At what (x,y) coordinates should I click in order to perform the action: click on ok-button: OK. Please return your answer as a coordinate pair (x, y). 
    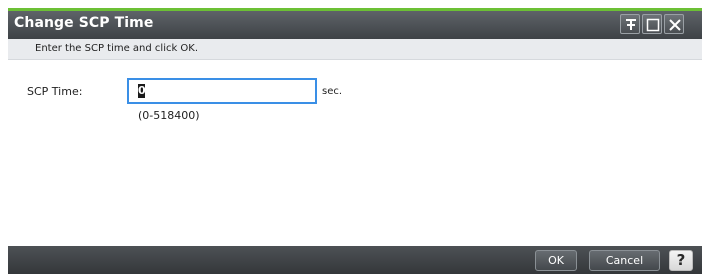
    Looking at the image, I should click on (556, 260).